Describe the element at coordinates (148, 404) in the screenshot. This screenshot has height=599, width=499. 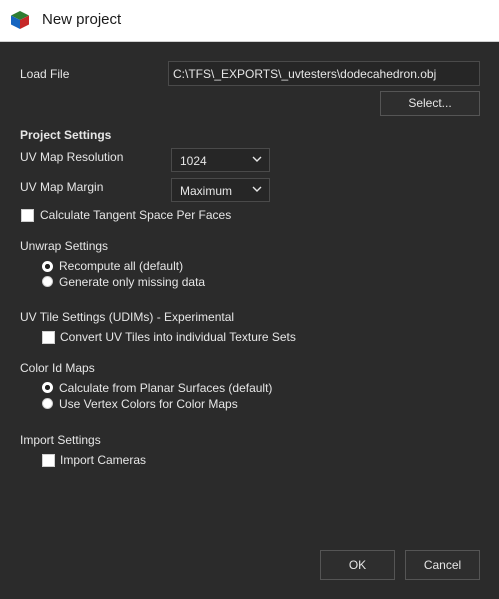
I see `vertex-colors-label: Use Vertex Colors for Color Maps` at that location.